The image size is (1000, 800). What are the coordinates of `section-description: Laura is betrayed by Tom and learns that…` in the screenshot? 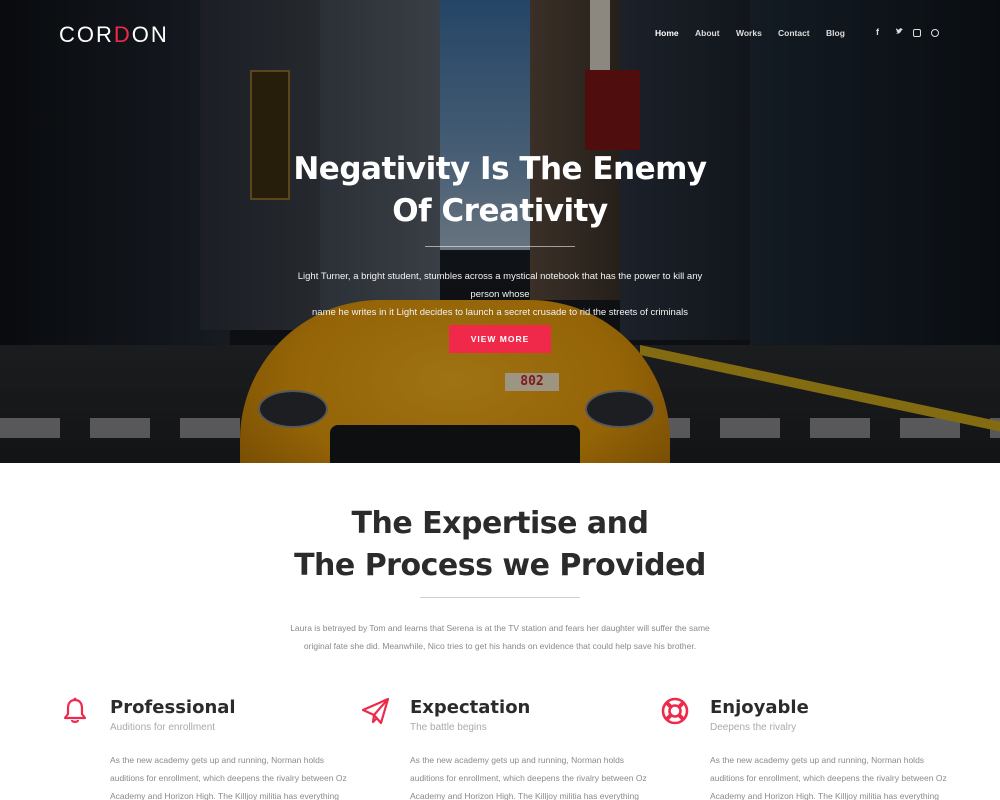 It's located at (500, 637).